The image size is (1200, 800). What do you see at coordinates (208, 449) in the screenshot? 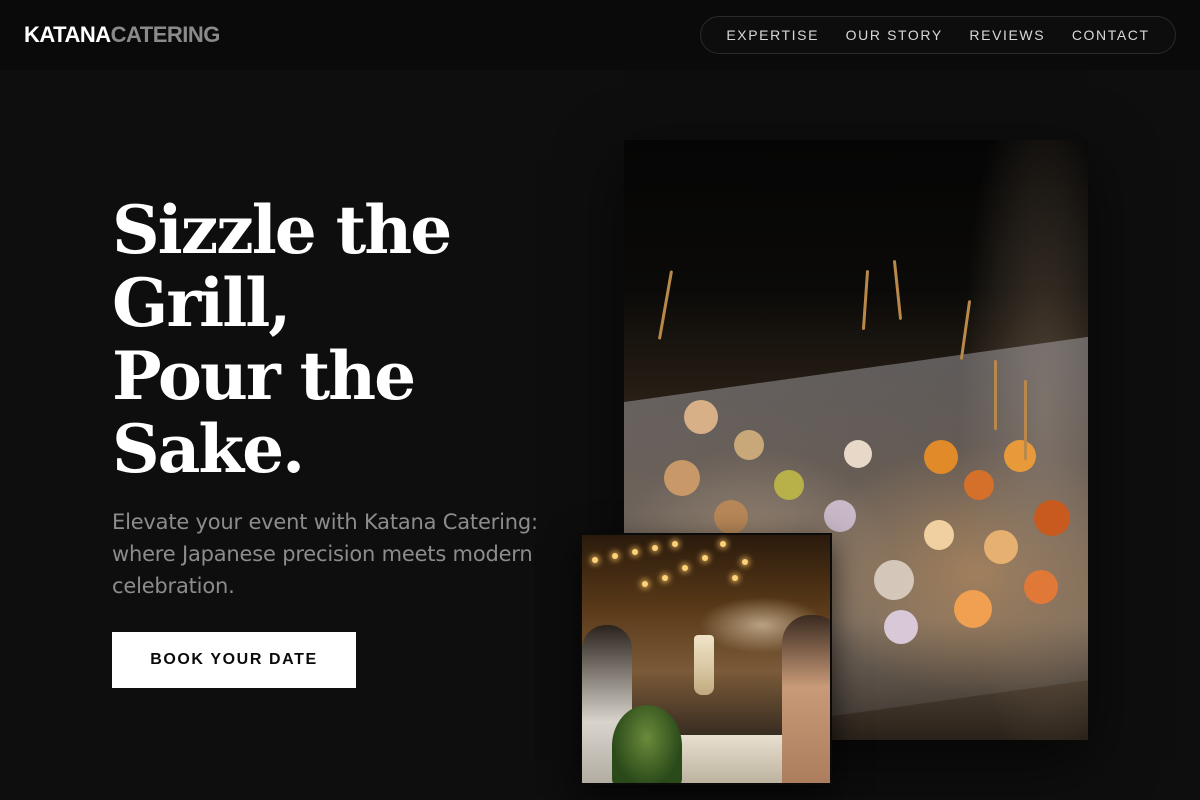
I see `headline-line: Sake.` at bounding box center [208, 449].